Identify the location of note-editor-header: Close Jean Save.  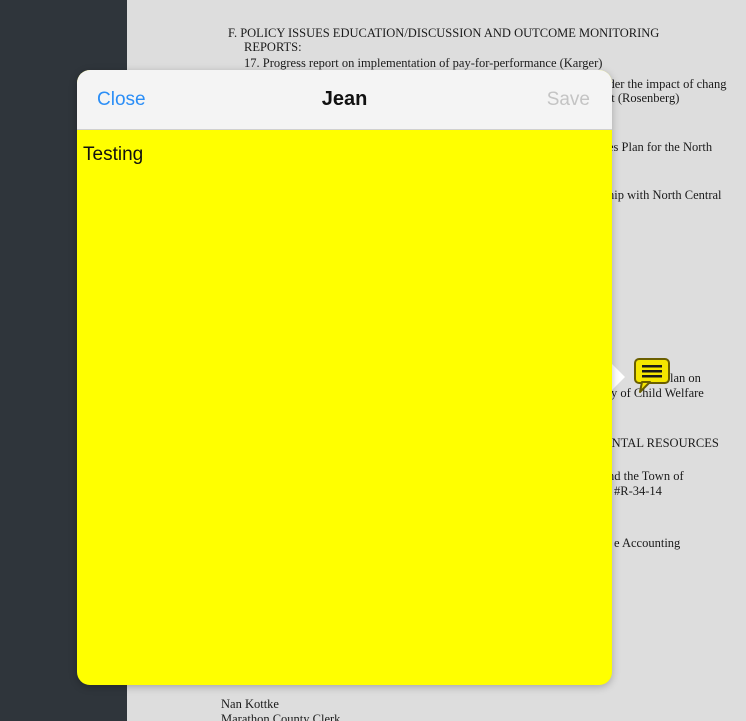
(344, 100).